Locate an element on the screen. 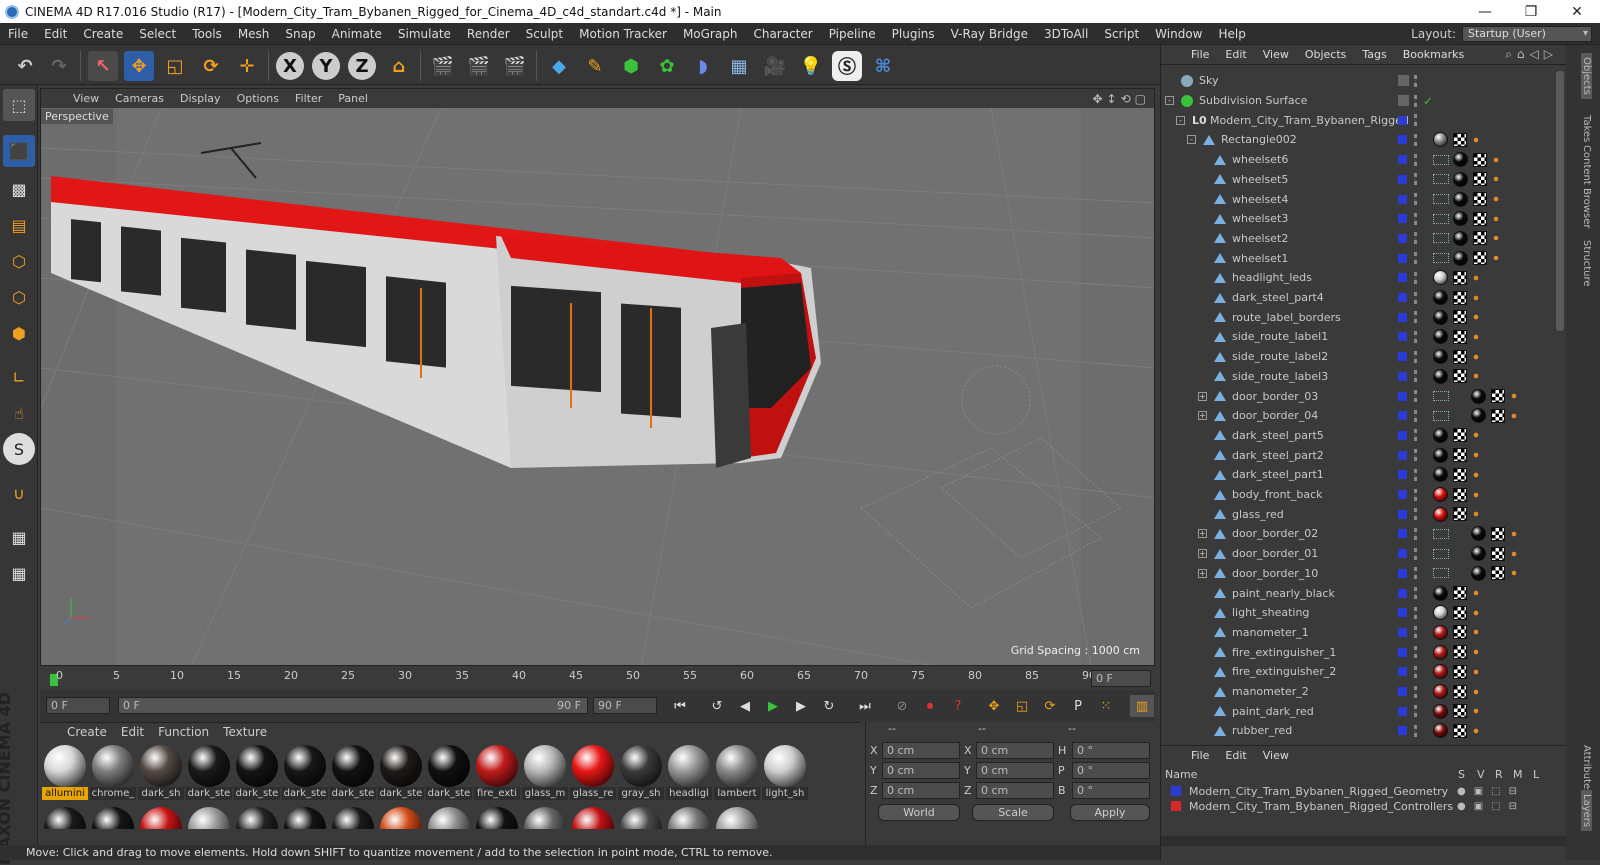 The width and height of the screenshot is (1600, 865). z-axis-icon: Z is located at coordinates (362, 66).